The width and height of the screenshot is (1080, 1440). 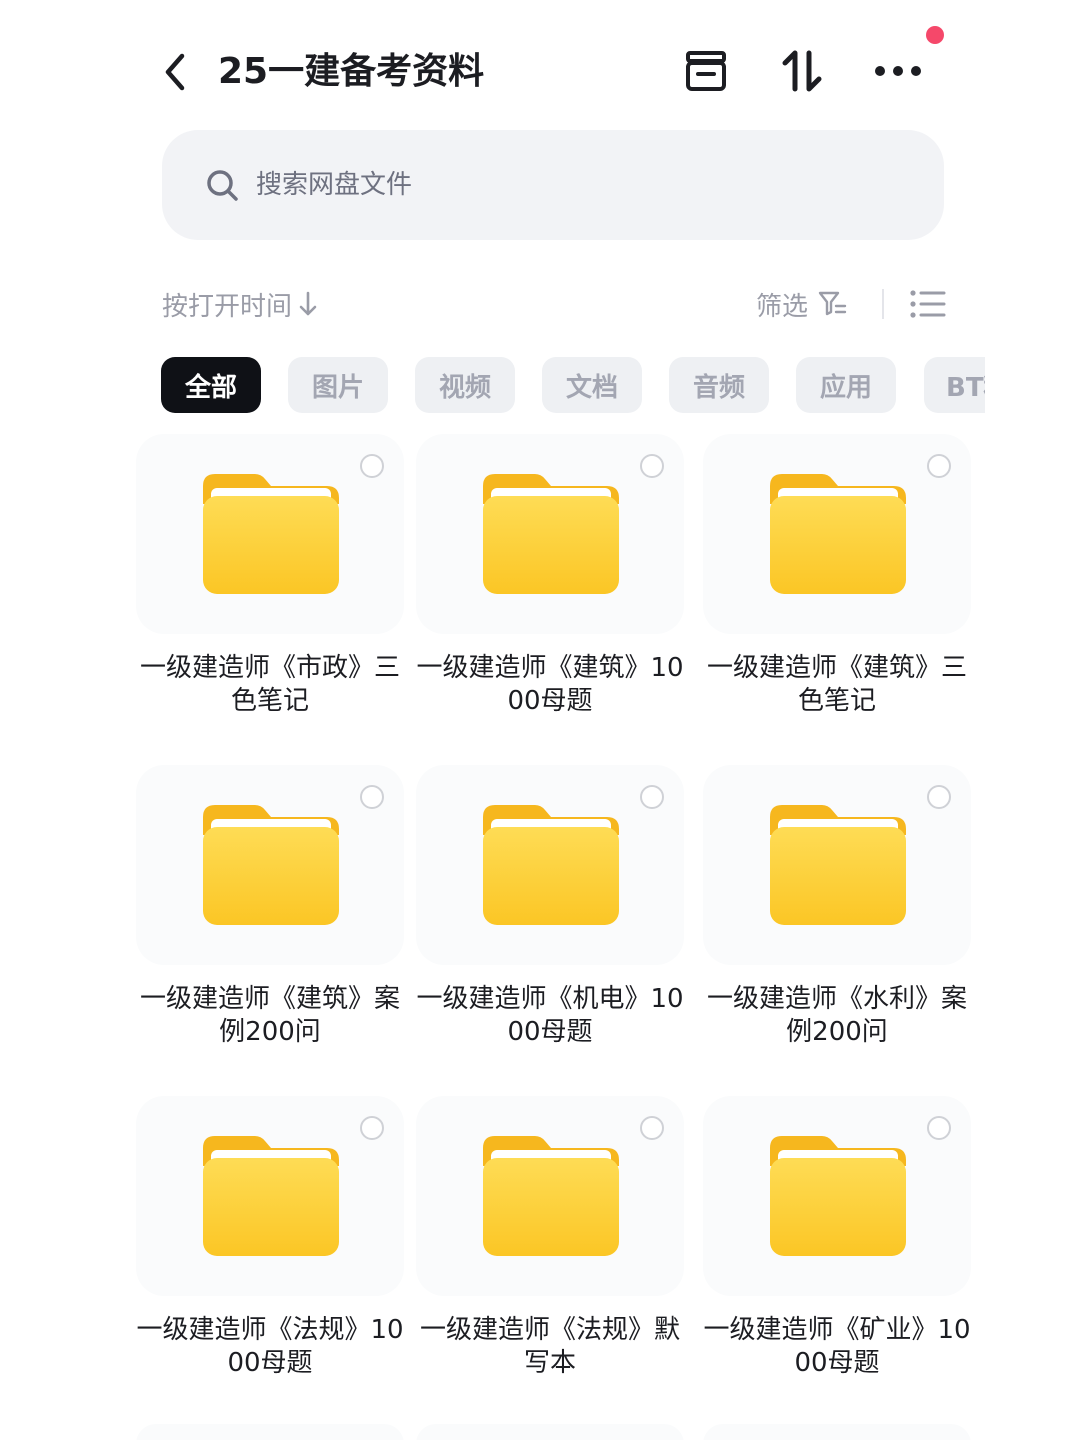 I want to click on back-button, so click(x=175, y=72).